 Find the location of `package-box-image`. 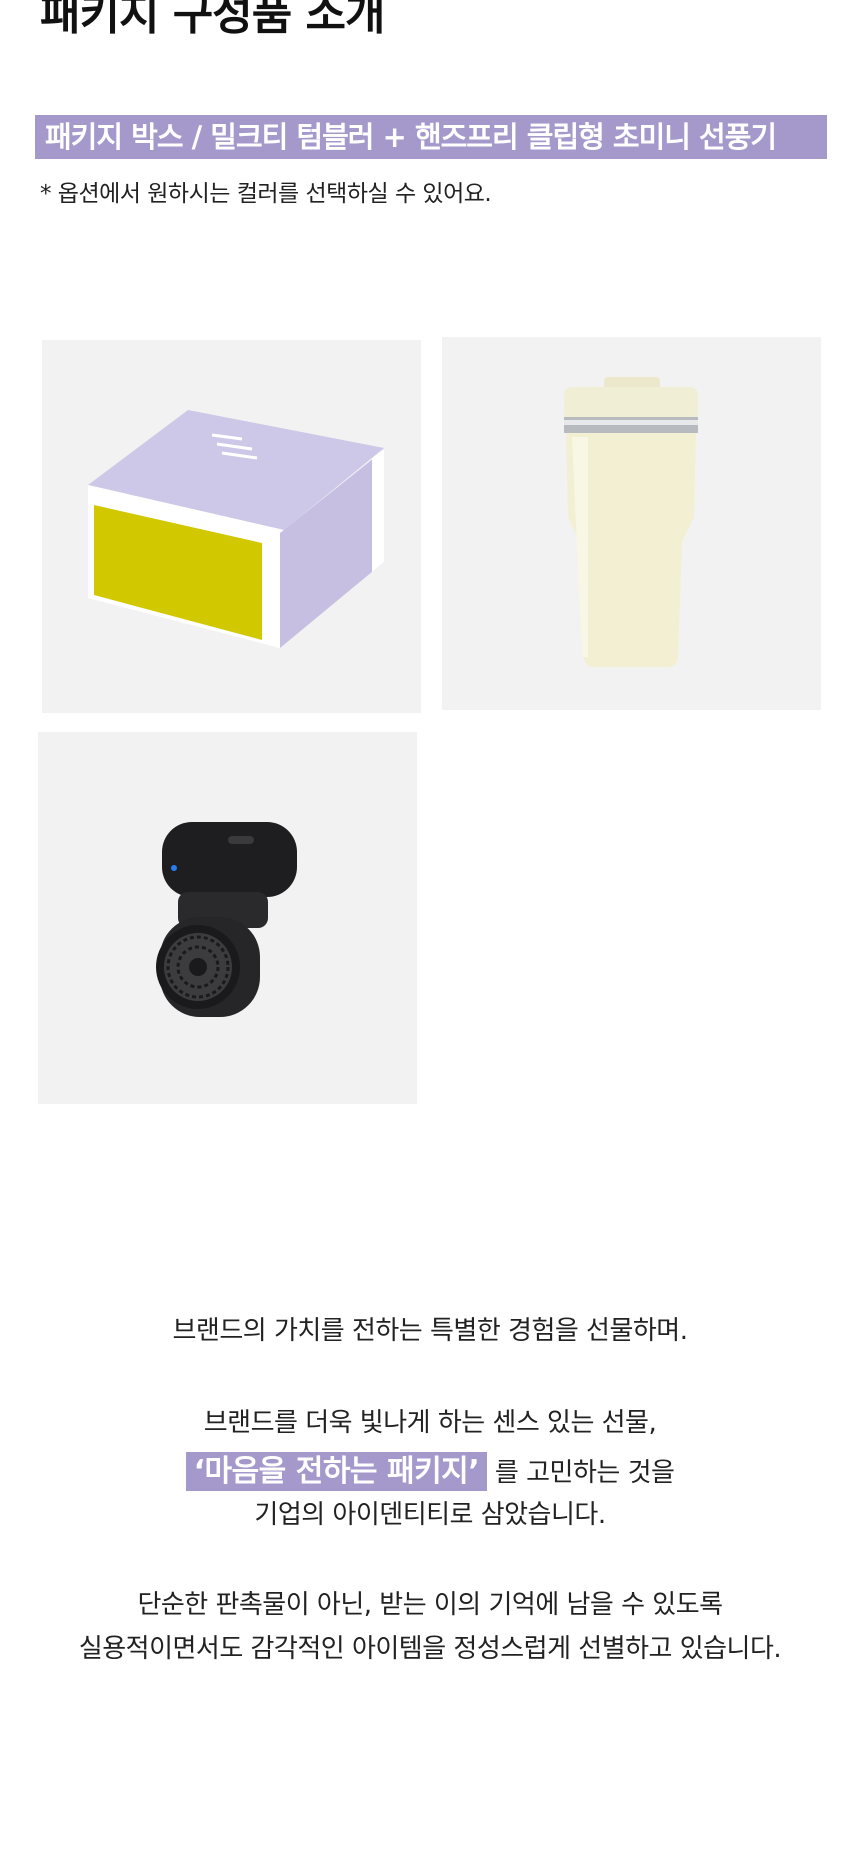

package-box-image is located at coordinates (231, 526).